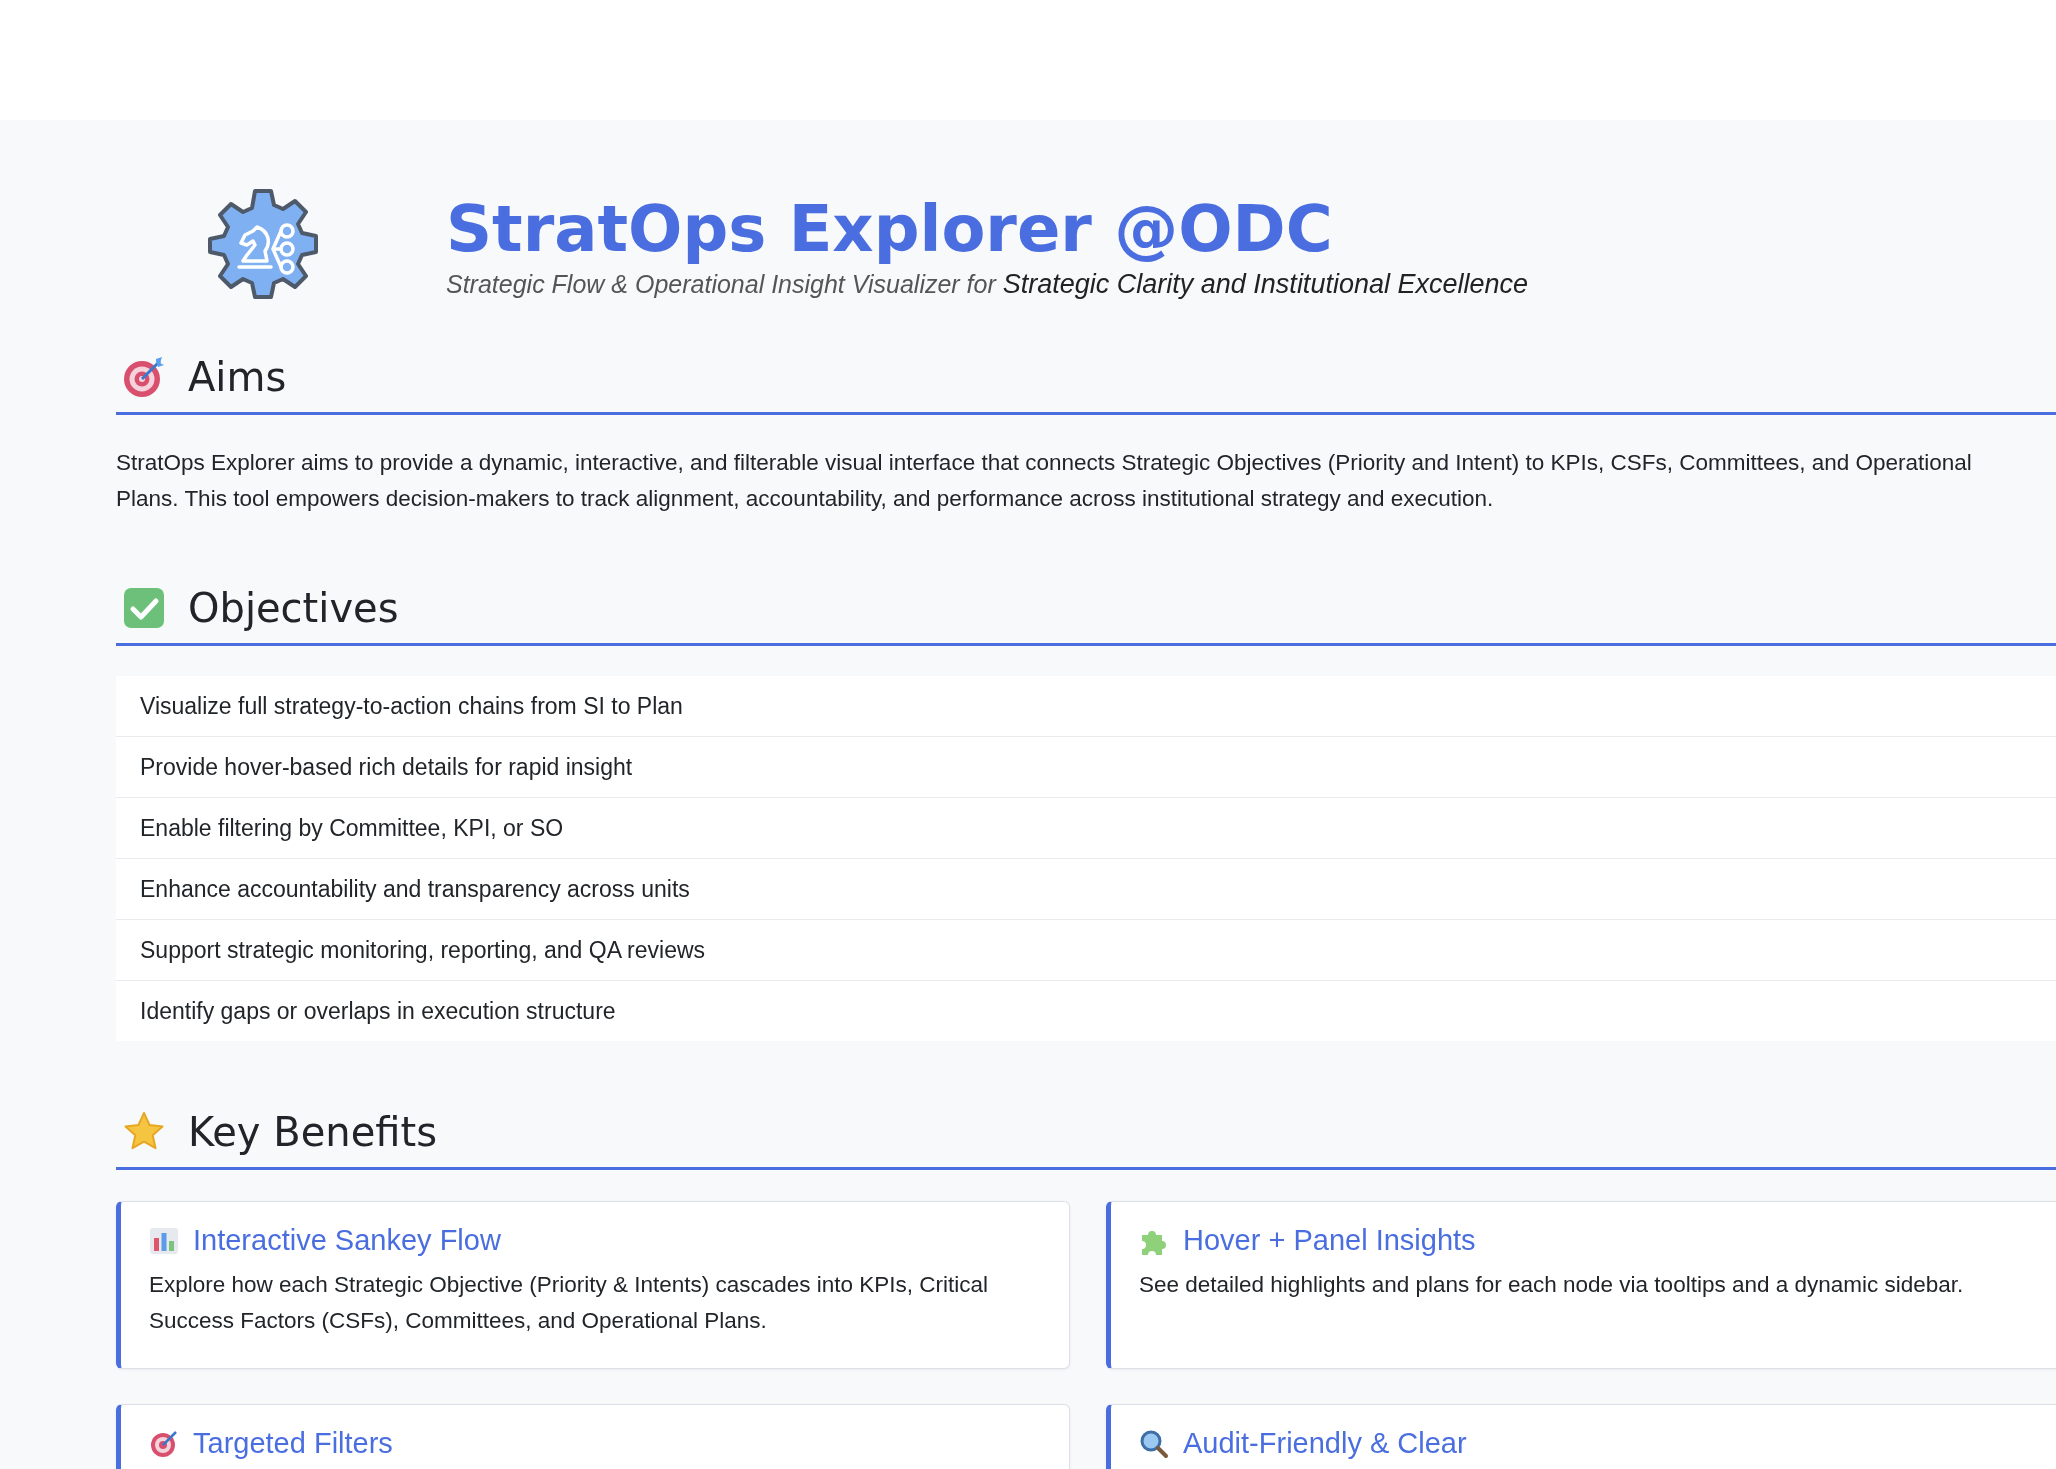  Describe the element at coordinates (1325, 1443) in the screenshot. I see `card-title: Audit-Friendly & Clear` at that location.